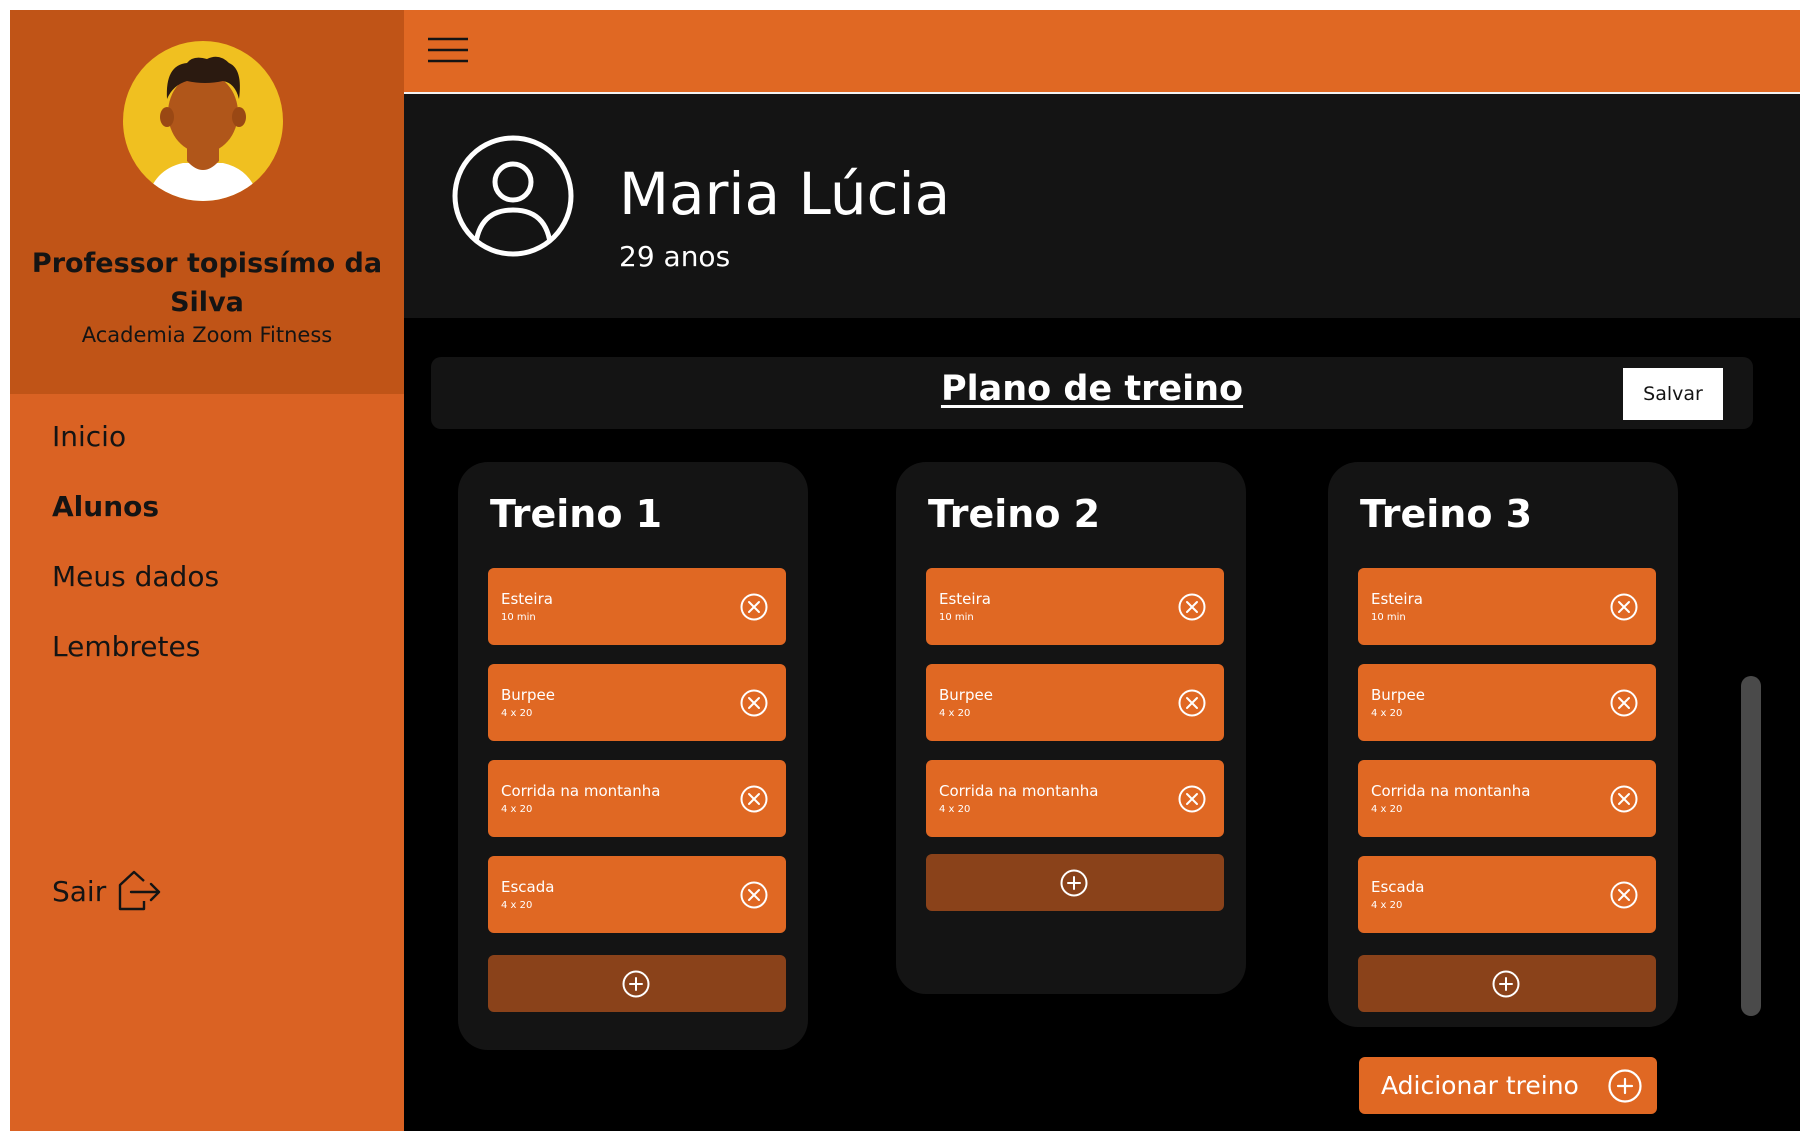 This screenshot has width=1800, height=1131. What do you see at coordinates (1092, 389) in the screenshot?
I see `plan-title: Plano de treino` at bounding box center [1092, 389].